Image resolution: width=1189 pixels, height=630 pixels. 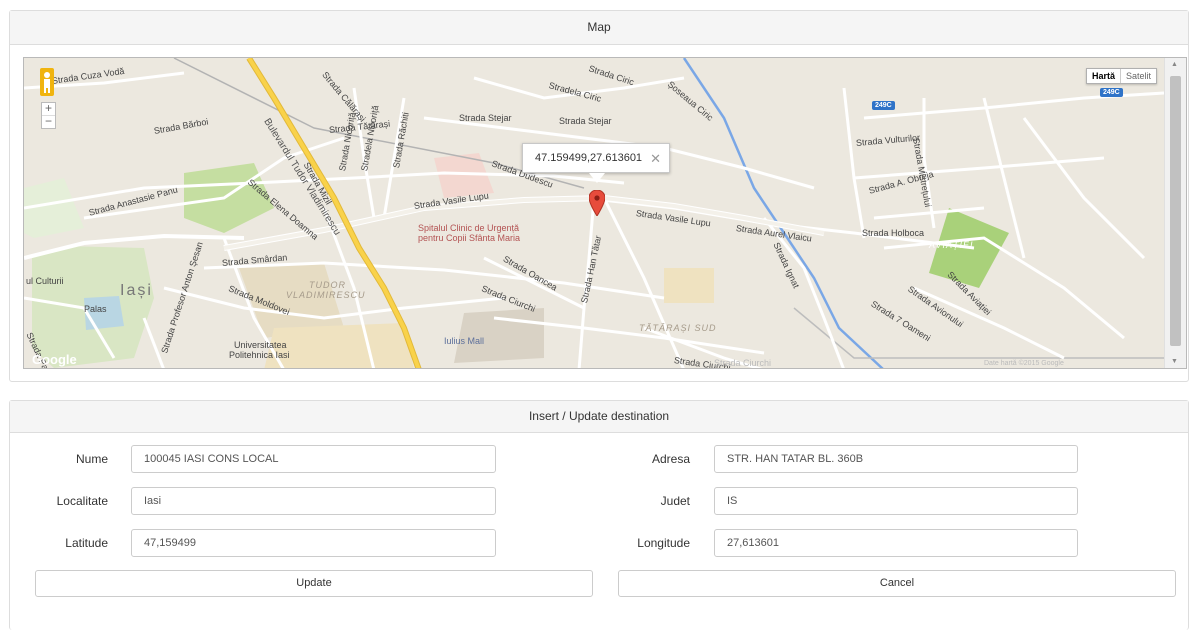 I want to click on map-type-map-button: Hartă, so click(x=1104, y=76).